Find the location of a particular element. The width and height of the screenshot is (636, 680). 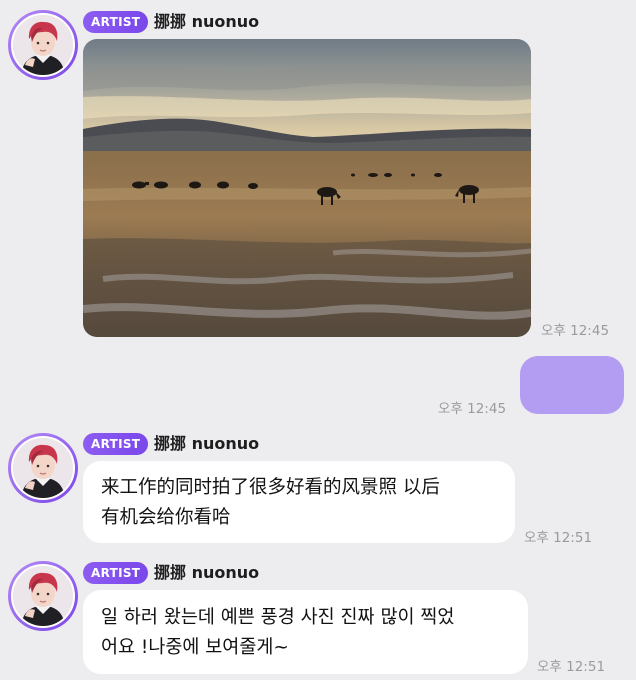

message-text: 일 하러 왔는데 예쁜 풍경 사진 진짜 많이 찍었 어요 !나중에 보여줄게~ is located at coordinates (305, 633).